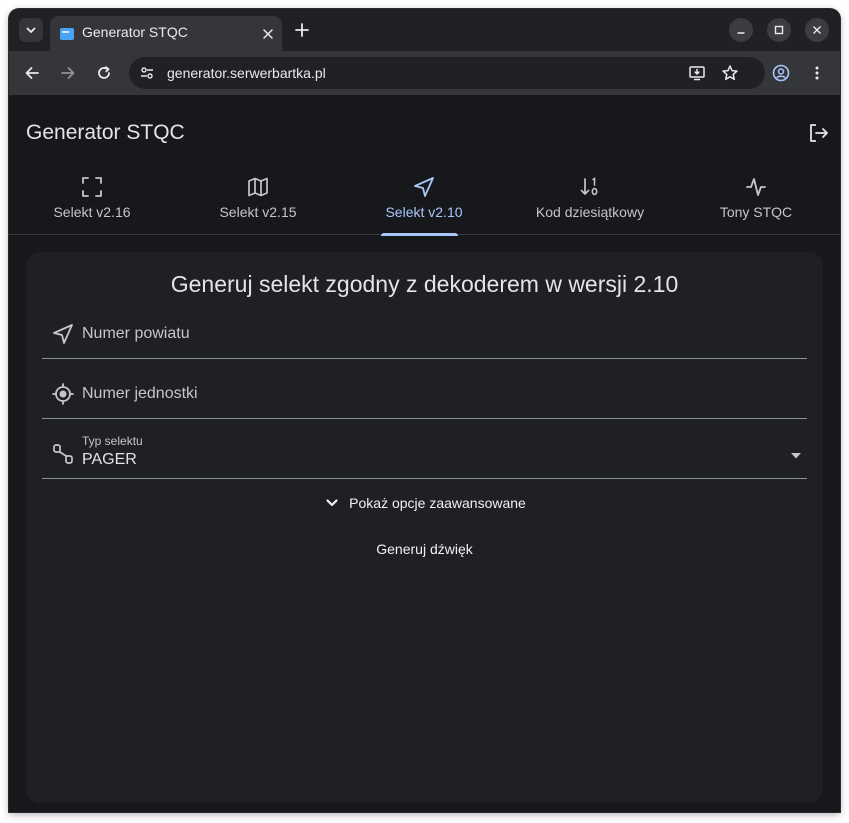 This screenshot has width=849, height=823. What do you see at coordinates (424, 549) in the screenshot?
I see `generate-sound-button: Generuj dźwięk` at bounding box center [424, 549].